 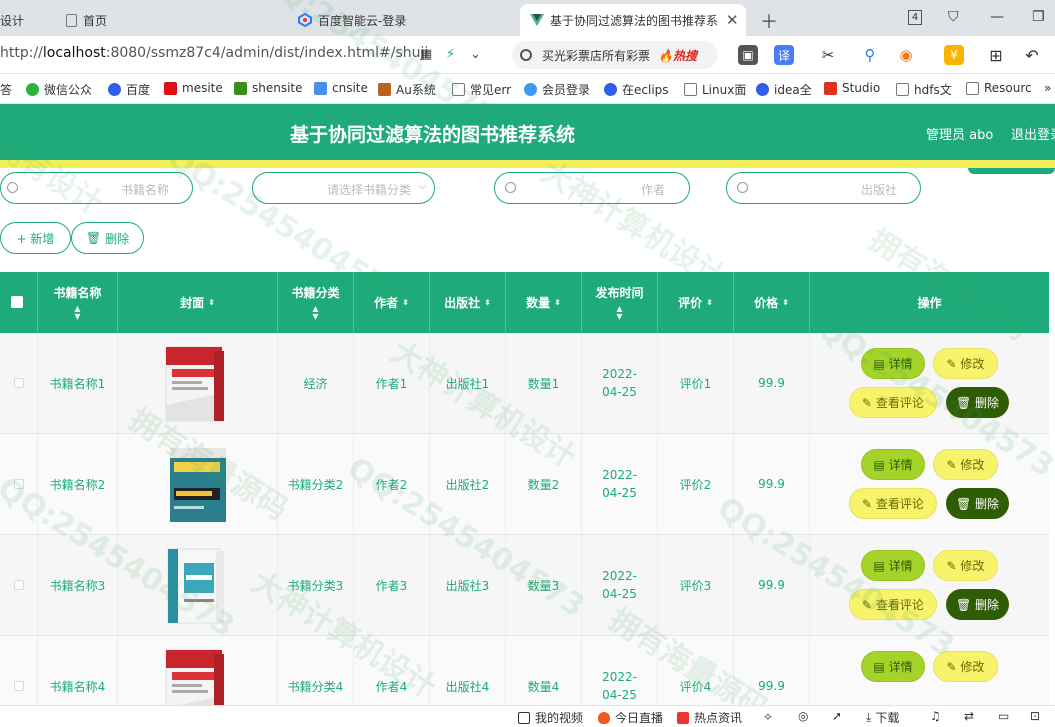 What do you see at coordinates (341, 88) in the screenshot?
I see `bookmark-5: cnsite` at bounding box center [341, 88].